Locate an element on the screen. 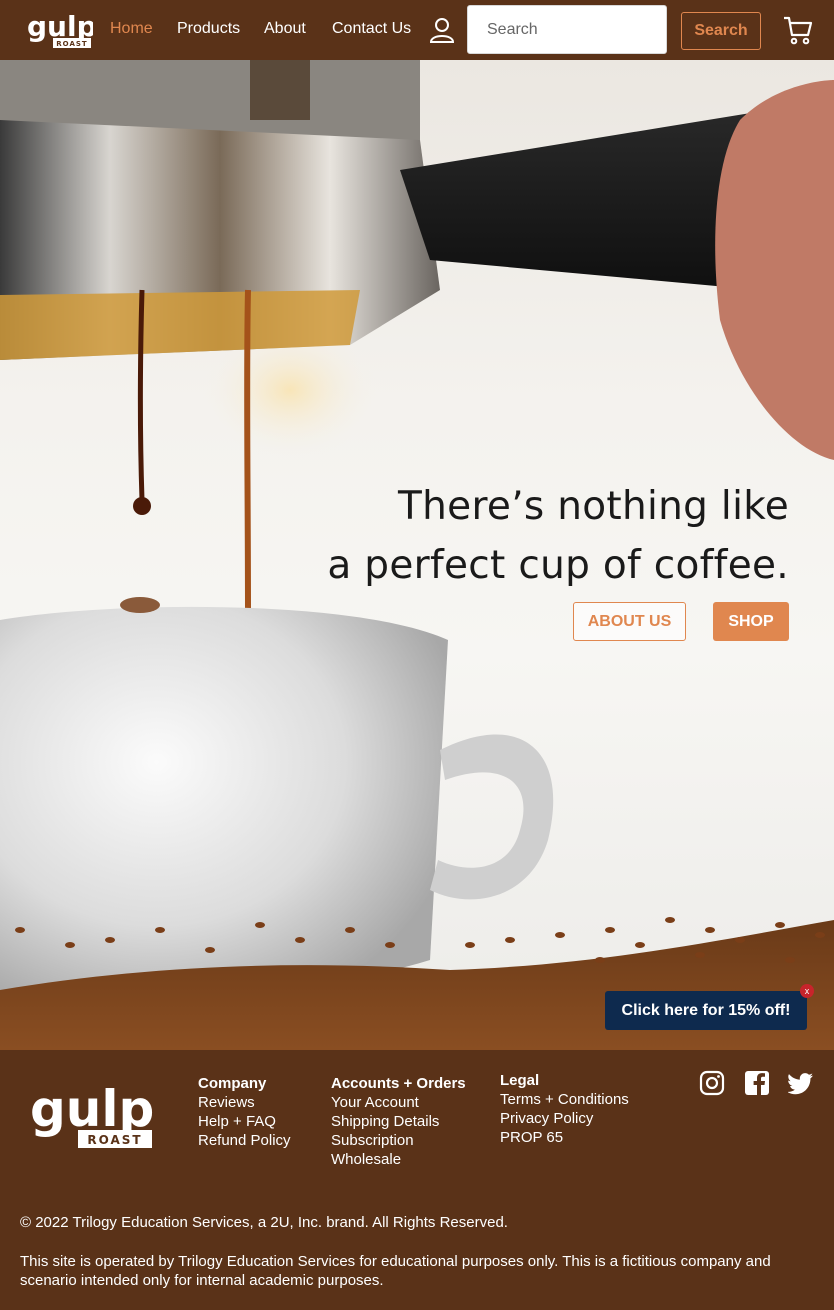  promo-close-button: x is located at coordinates (807, 991).